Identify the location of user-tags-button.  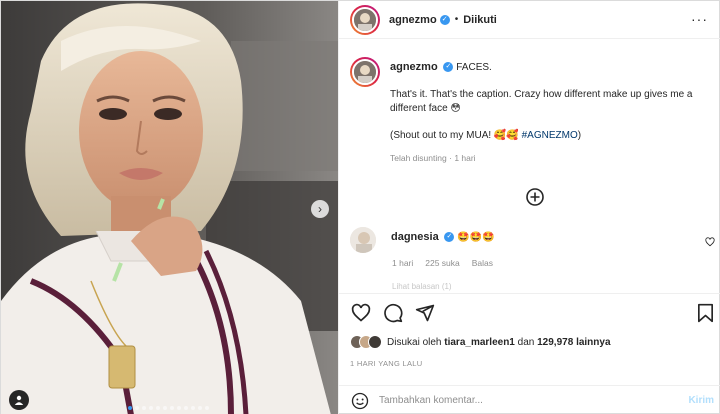
(19, 400).